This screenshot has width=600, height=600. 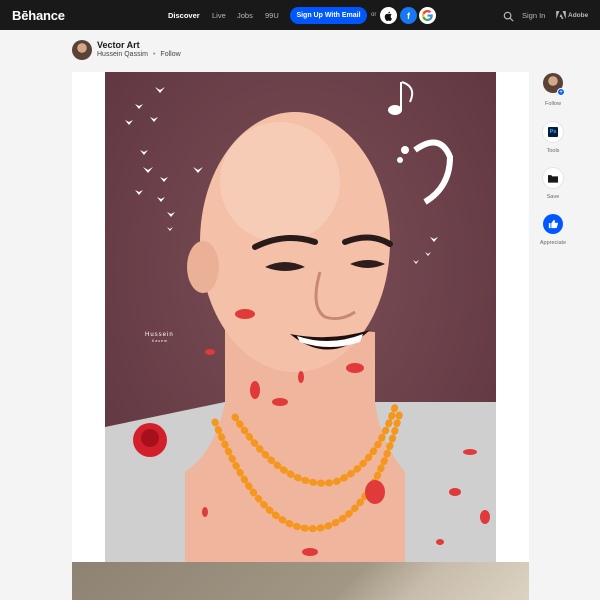 I want to click on nav-discover: Discover, so click(x=184, y=15).